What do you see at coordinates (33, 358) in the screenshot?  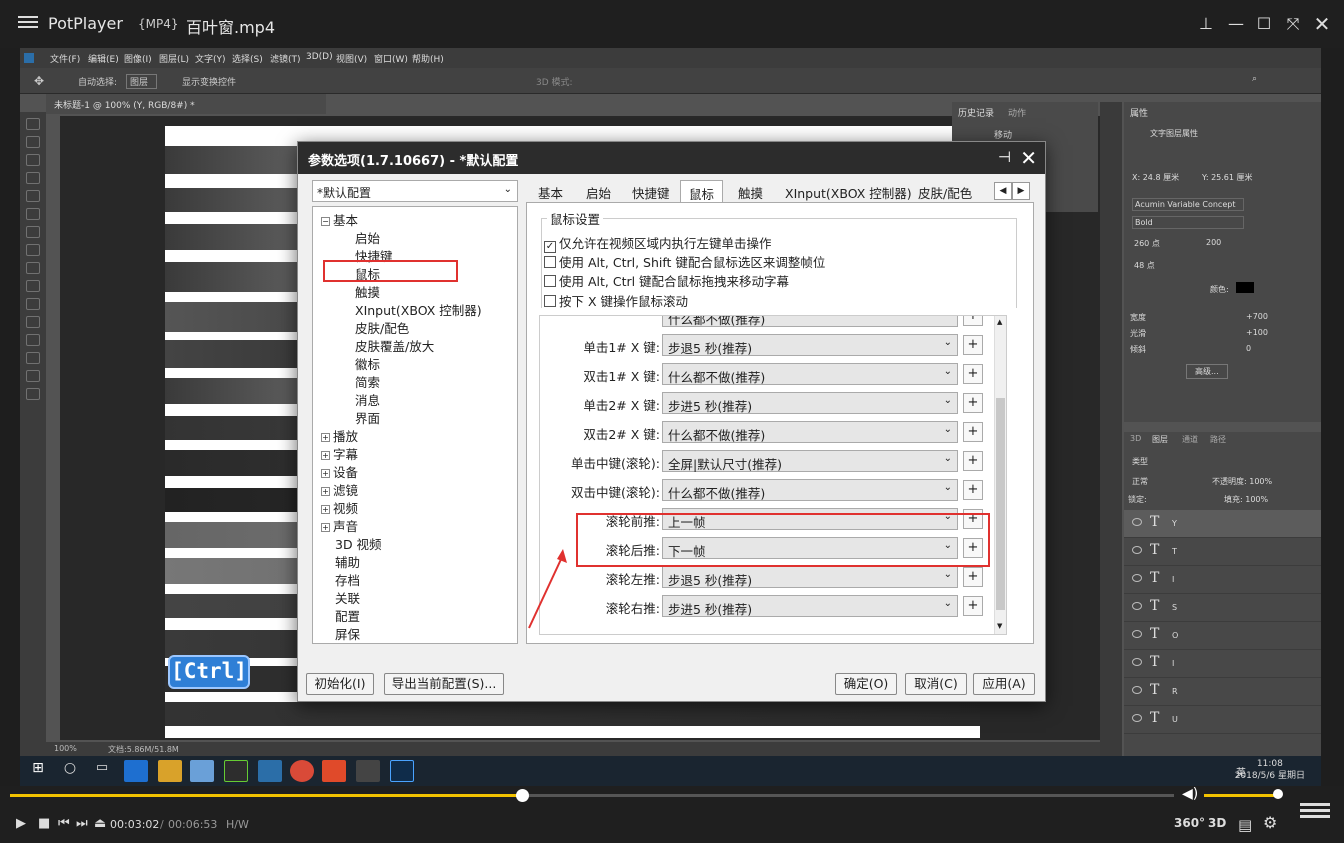 I see `shape-tool-icon` at bounding box center [33, 358].